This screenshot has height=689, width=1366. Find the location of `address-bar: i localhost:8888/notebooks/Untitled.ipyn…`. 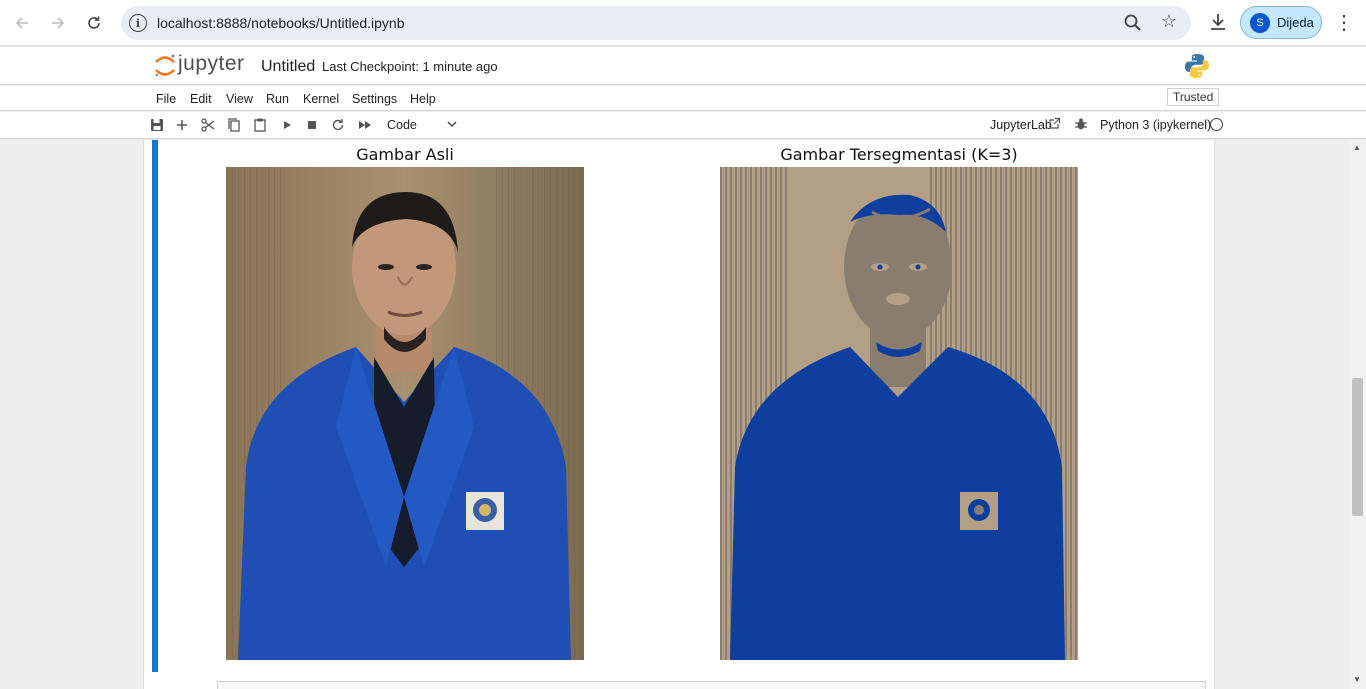

address-bar: i localhost:8888/notebooks/Untitled.ipyn… is located at coordinates (656, 23).